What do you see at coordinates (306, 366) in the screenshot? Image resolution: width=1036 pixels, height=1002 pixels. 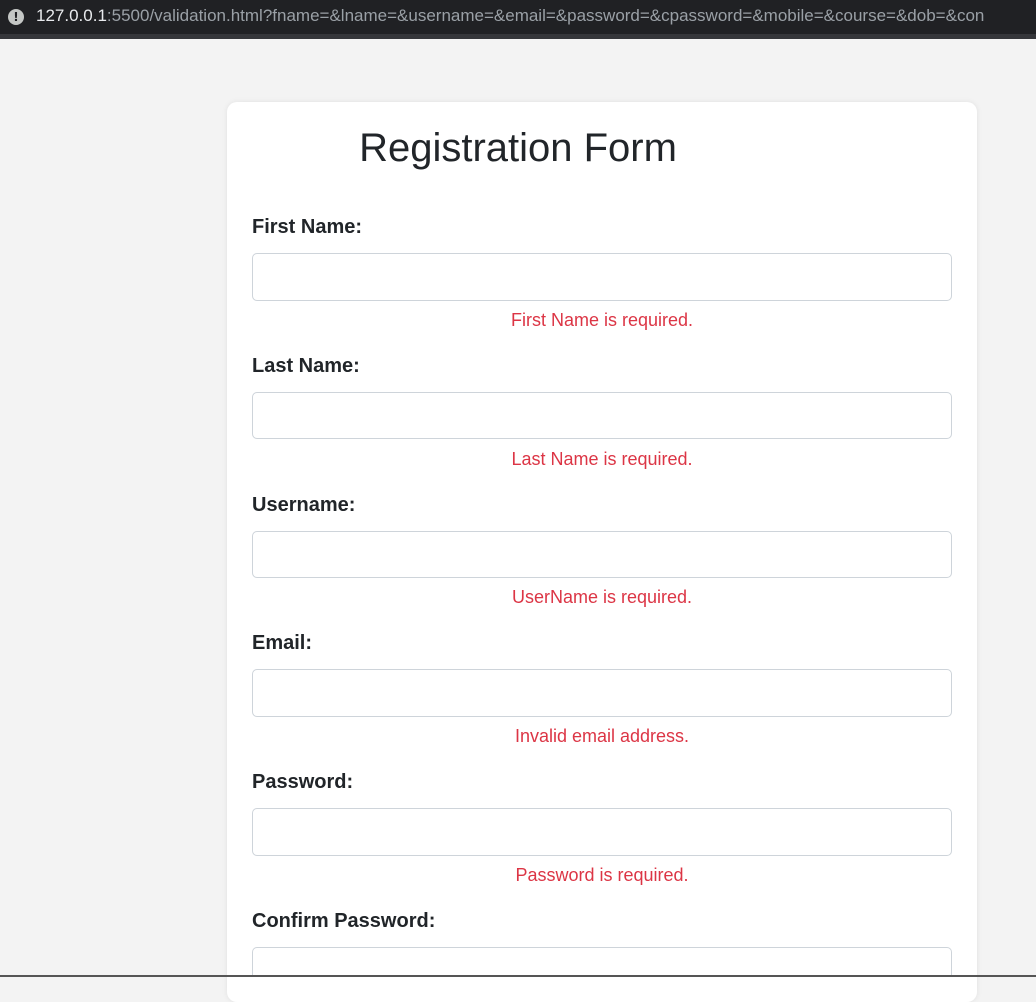 I see `last-name-label: Last Name:` at bounding box center [306, 366].